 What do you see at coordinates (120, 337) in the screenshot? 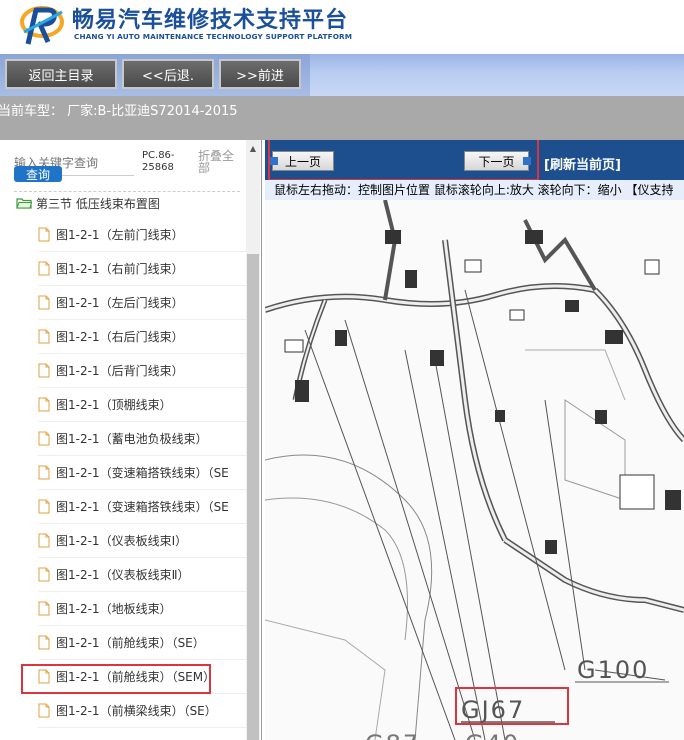
I see `sidebar-item-label: 图1-2-1（右后门线束）` at bounding box center [120, 337].